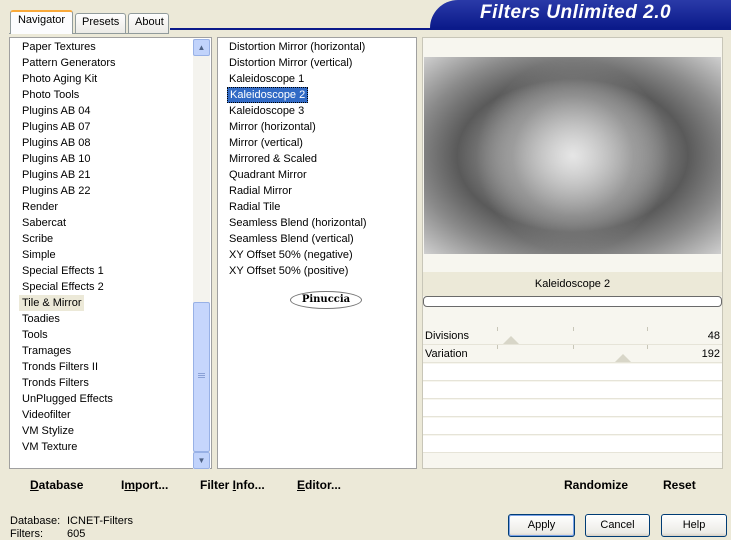 This screenshot has width=731, height=540. Describe the element at coordinates (291, 255) in the screenshot. I see `filter-item: XY Offset 50% (negative)` at that location.